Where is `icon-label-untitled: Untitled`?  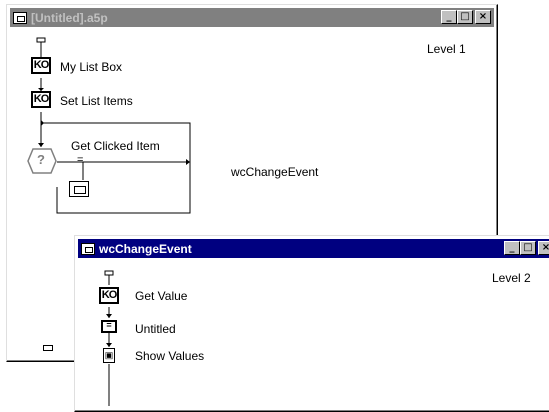 icon-label-untitled: Untitled is located at coordinates (155, 329).